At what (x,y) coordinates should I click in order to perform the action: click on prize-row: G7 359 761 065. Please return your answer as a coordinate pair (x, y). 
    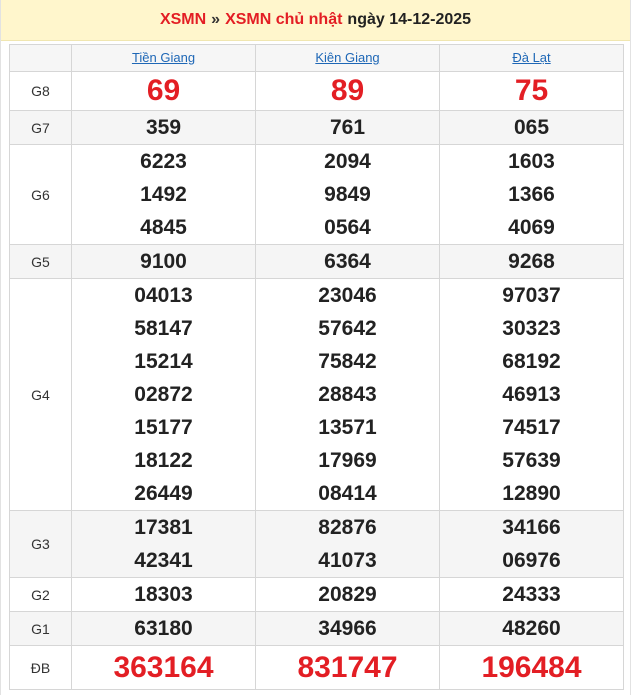
    Looking at the image, I should click on (316, 127).